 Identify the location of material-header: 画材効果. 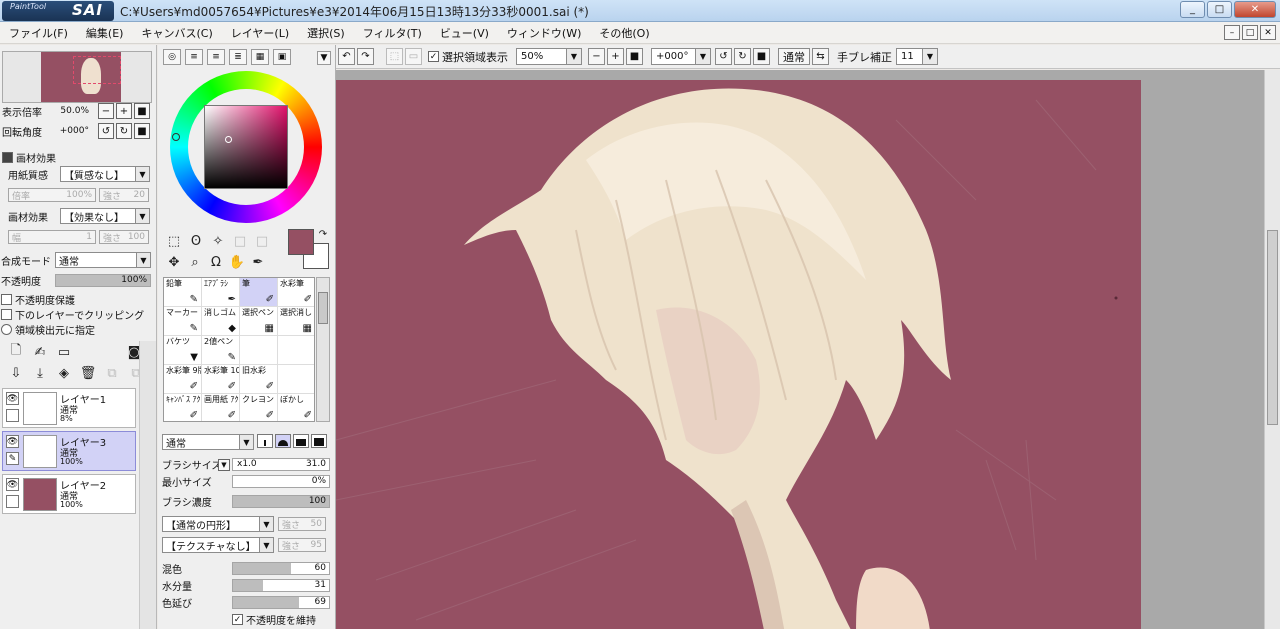
(29, 157).